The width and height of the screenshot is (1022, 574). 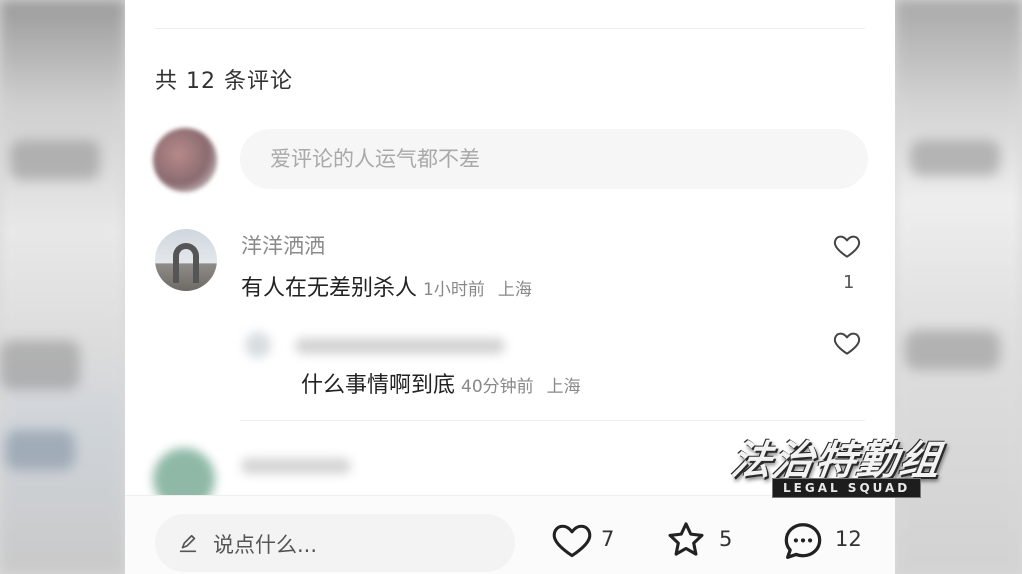 I want to click on commenter-avatar, so click(x=186, y=260).